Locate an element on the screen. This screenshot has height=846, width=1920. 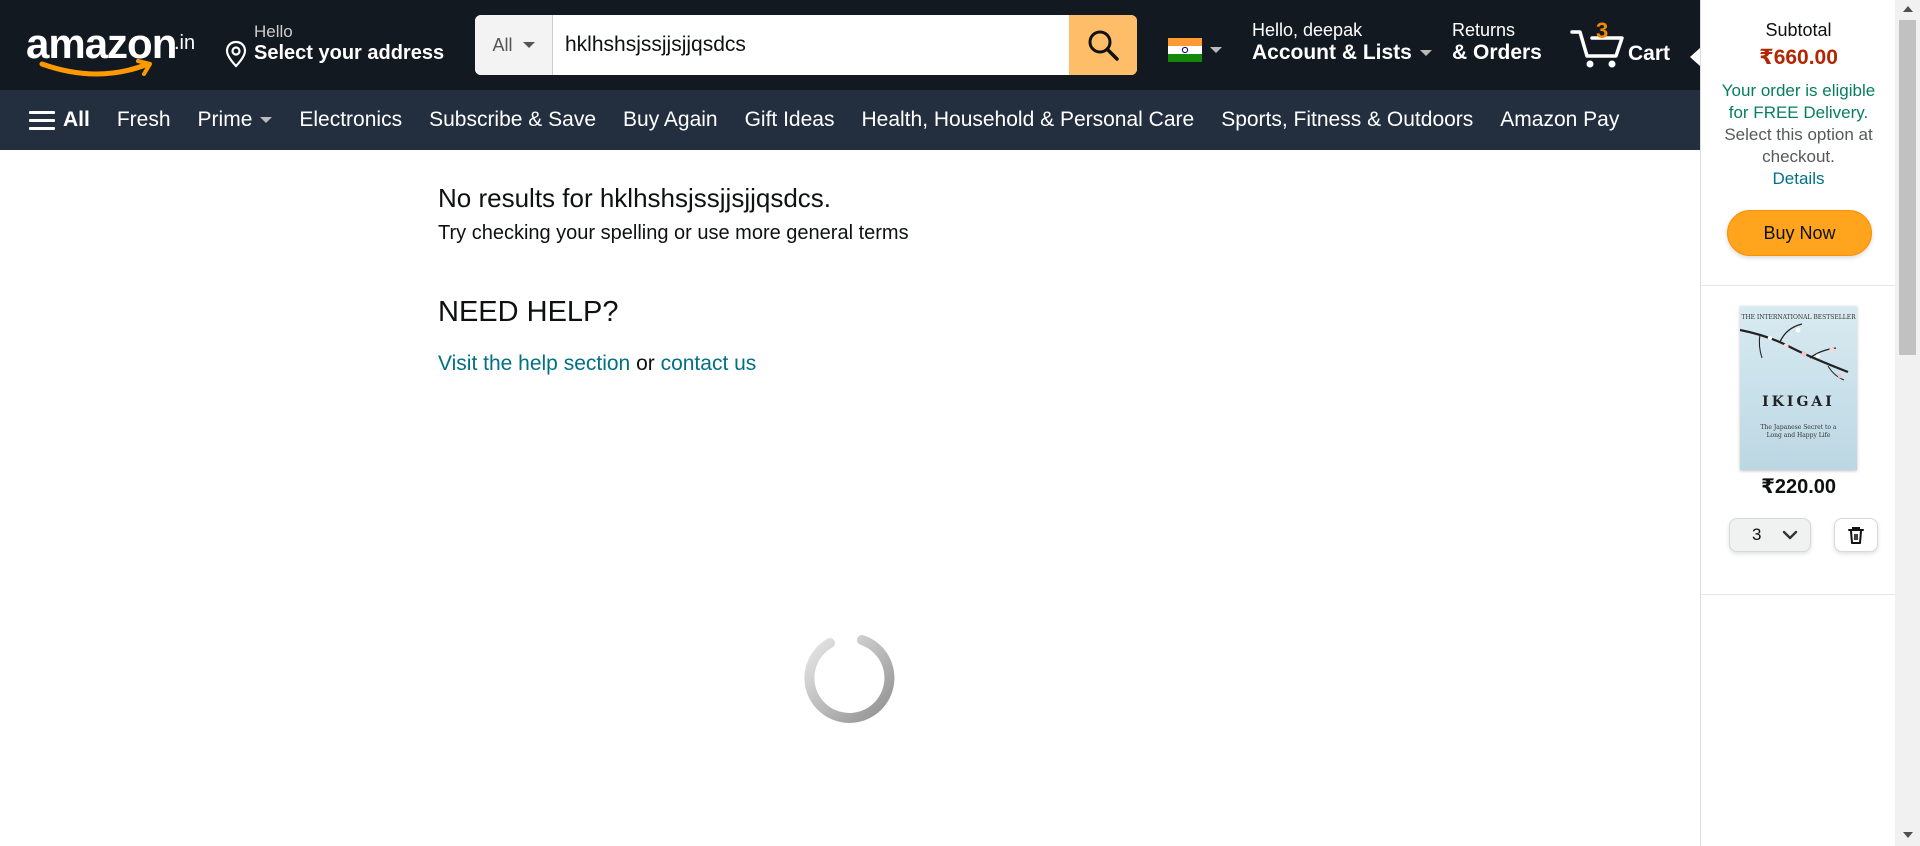
help-line: Visit the help section or contact us is located at coordinates (597, 364).